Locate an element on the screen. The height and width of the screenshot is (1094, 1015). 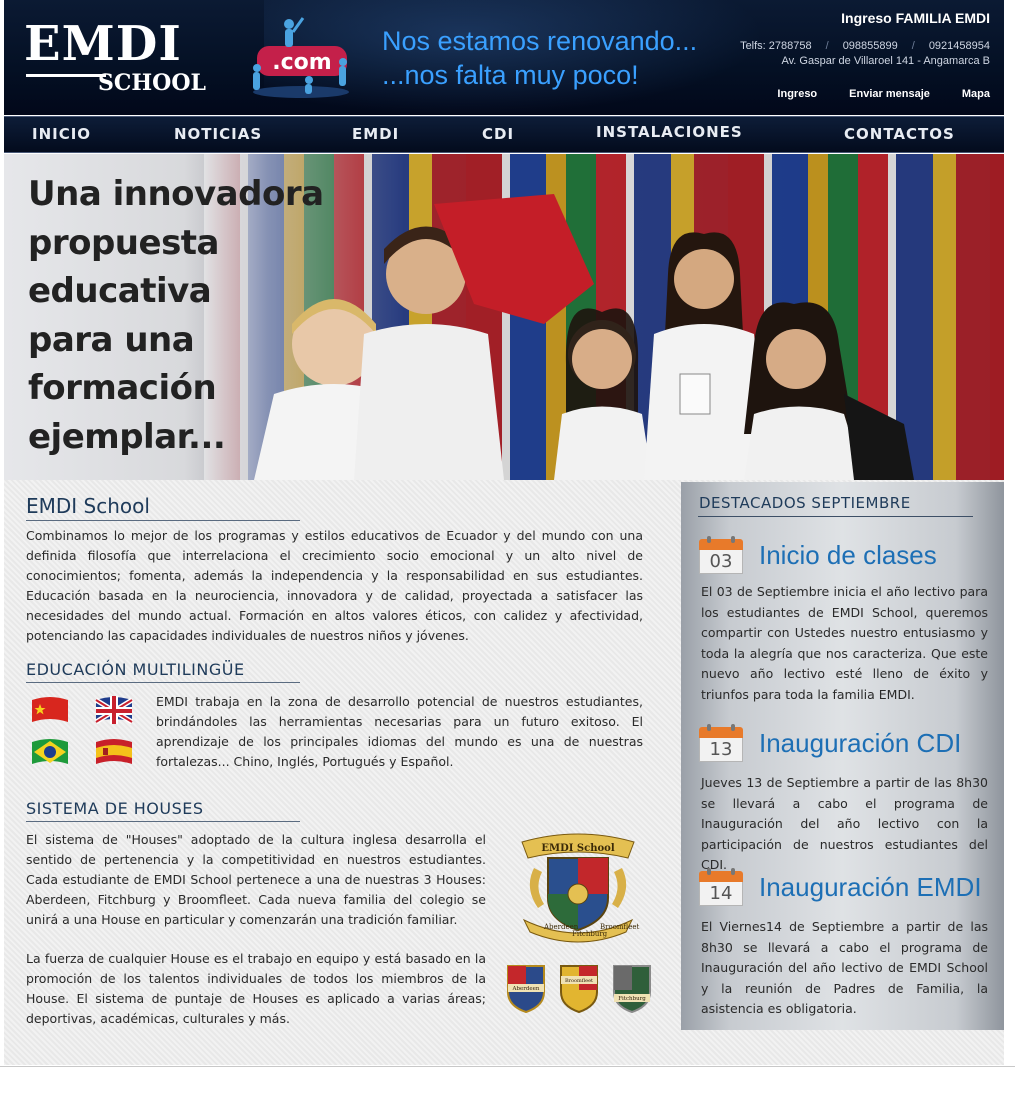
section-houses-title: SISTEMA DE HOUSES is located at coordinates (115, 808).